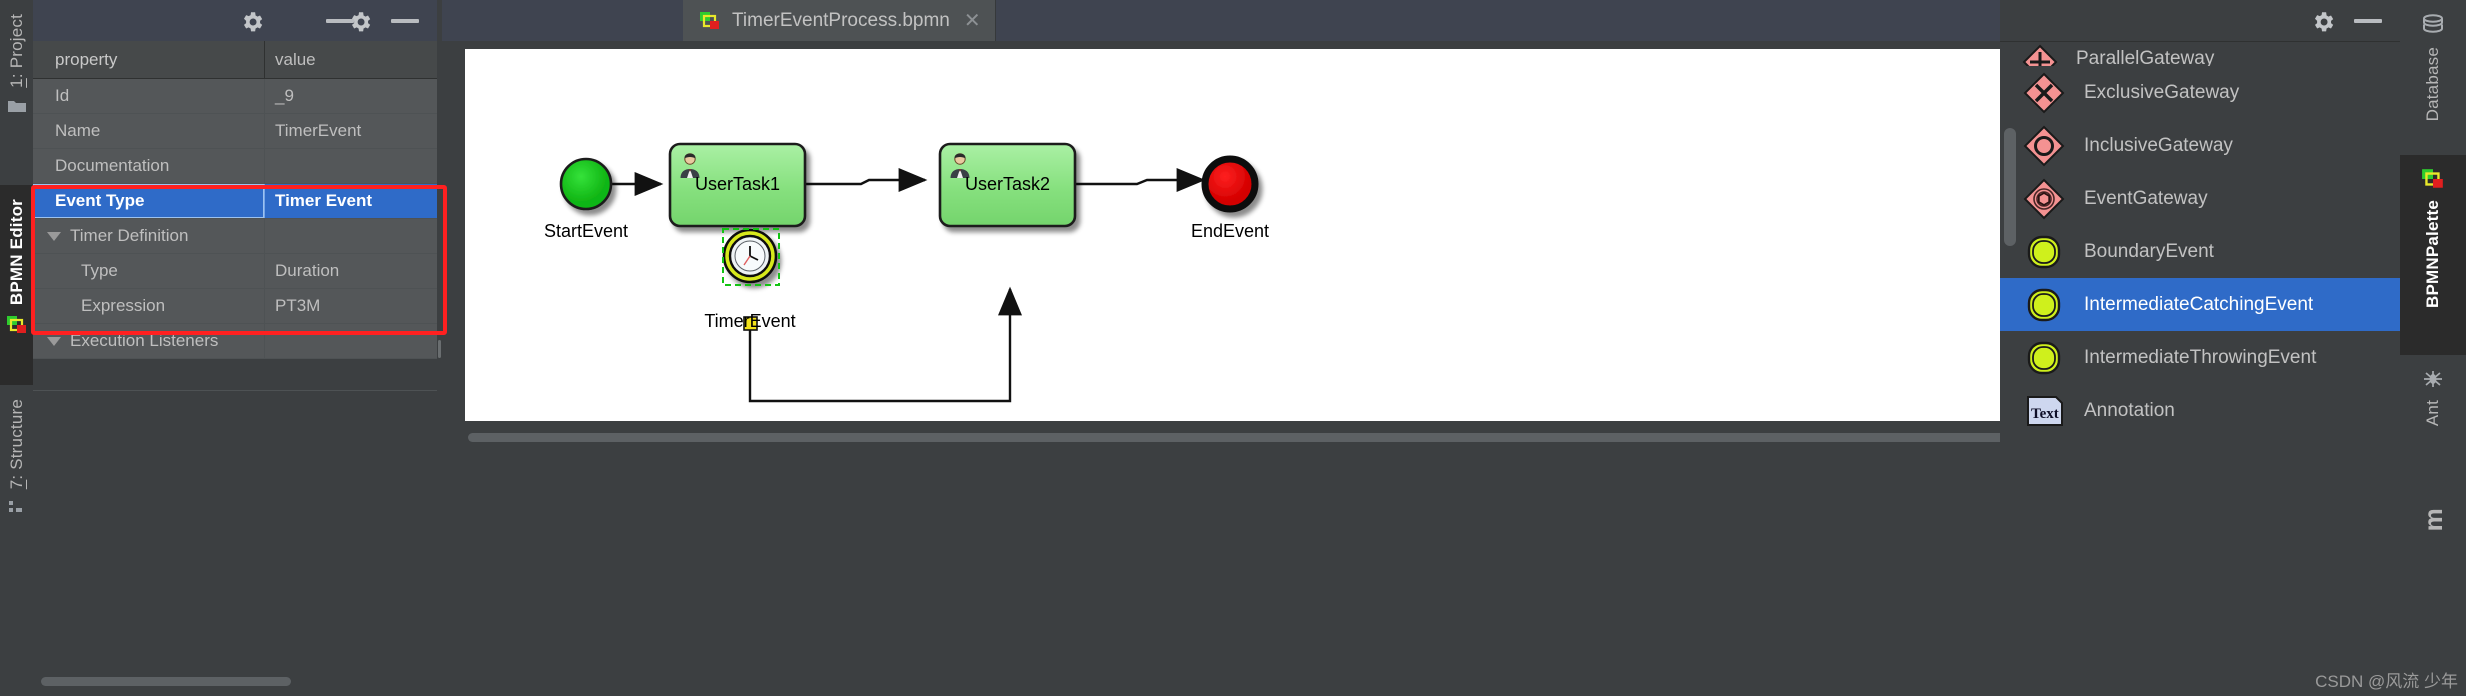 The image size is (2466, 696). What do you see at coordinates (129, 235) in the screenshot?
I see `row-property-label: Timer Definition` at bounding box center [129, 235].